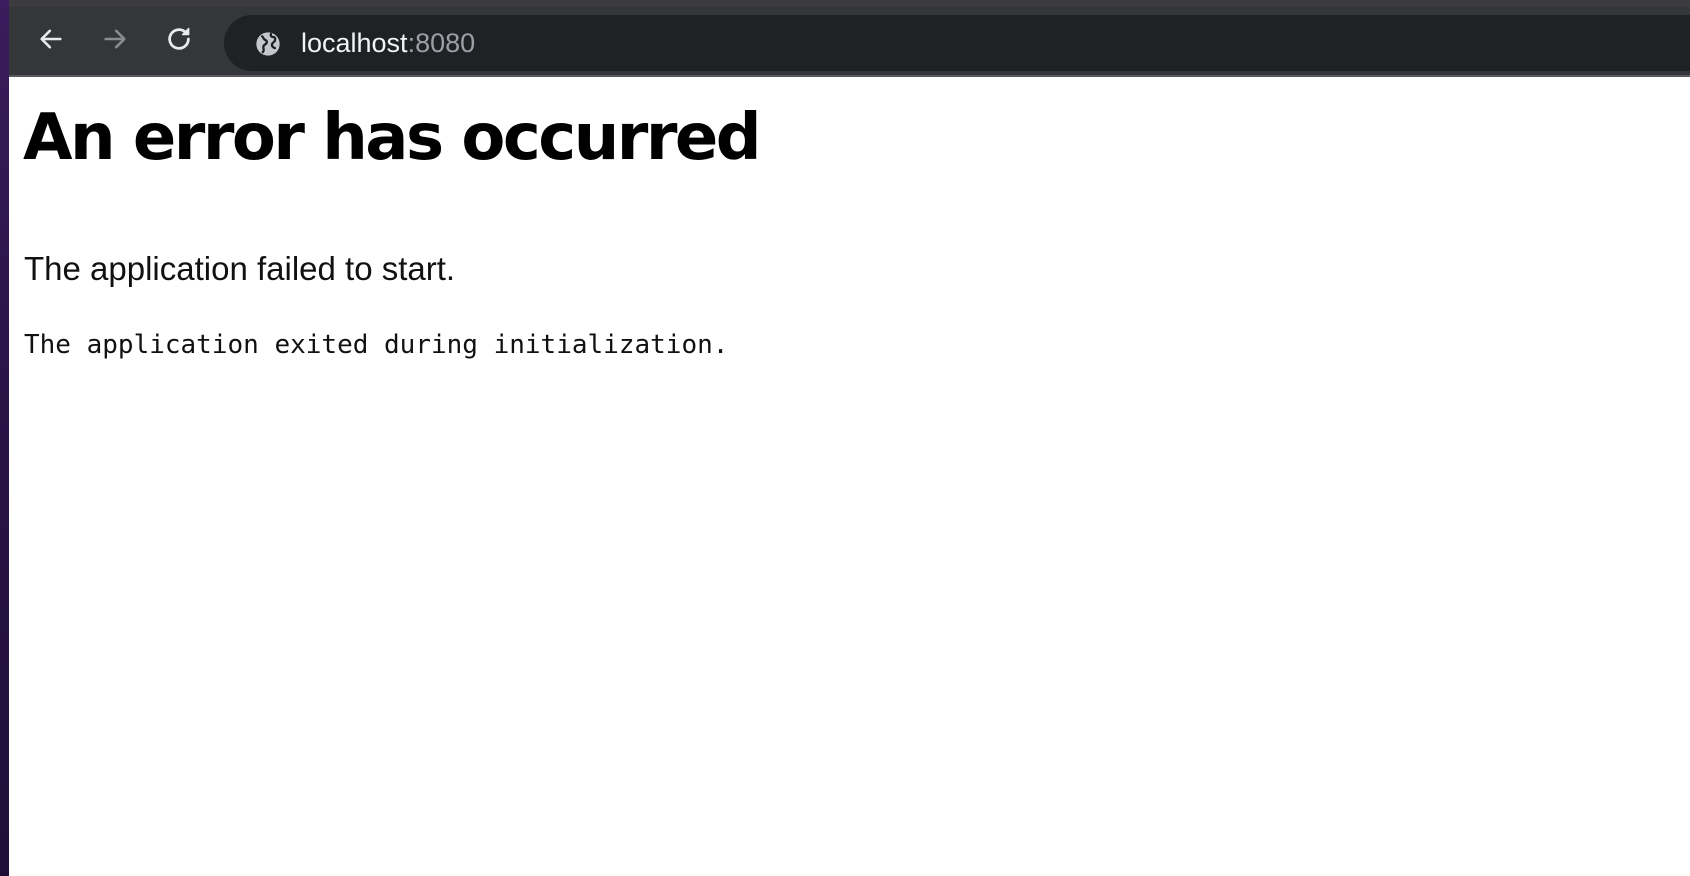 The width and height of the screenshot is (1690, 876). I want to click on reload-button, so click(179, 39).